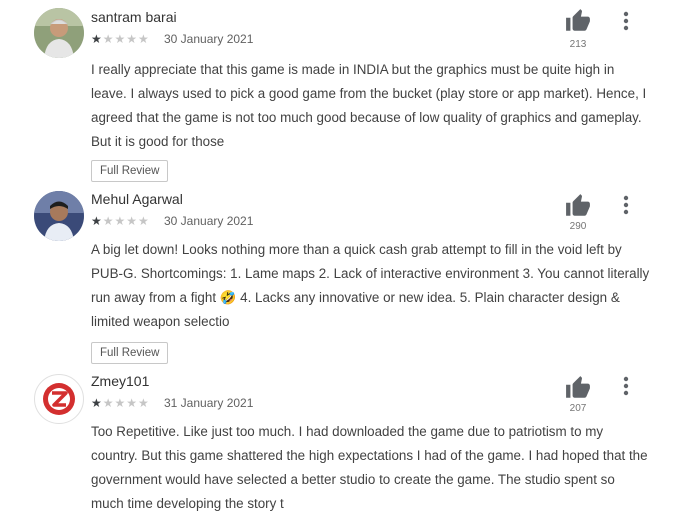 Image resolution: width=690 pixels, height=521 pixels. I want to click on reviewer-name: Mehul Agarwal, so click(137, 199).